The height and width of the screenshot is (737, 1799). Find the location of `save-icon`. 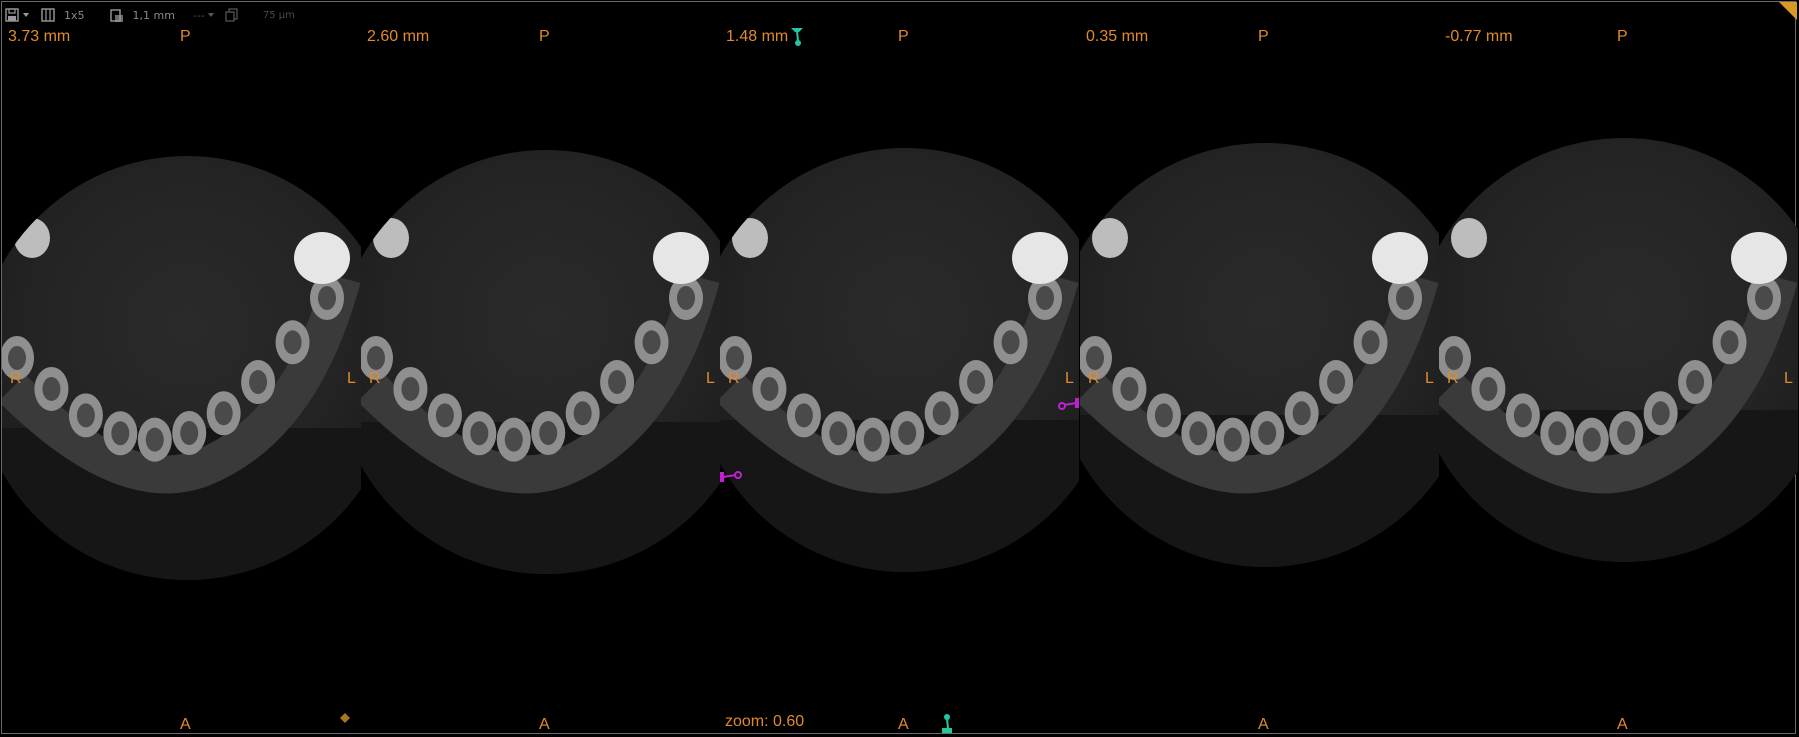

save-icon is located at coordinates (12, 15).